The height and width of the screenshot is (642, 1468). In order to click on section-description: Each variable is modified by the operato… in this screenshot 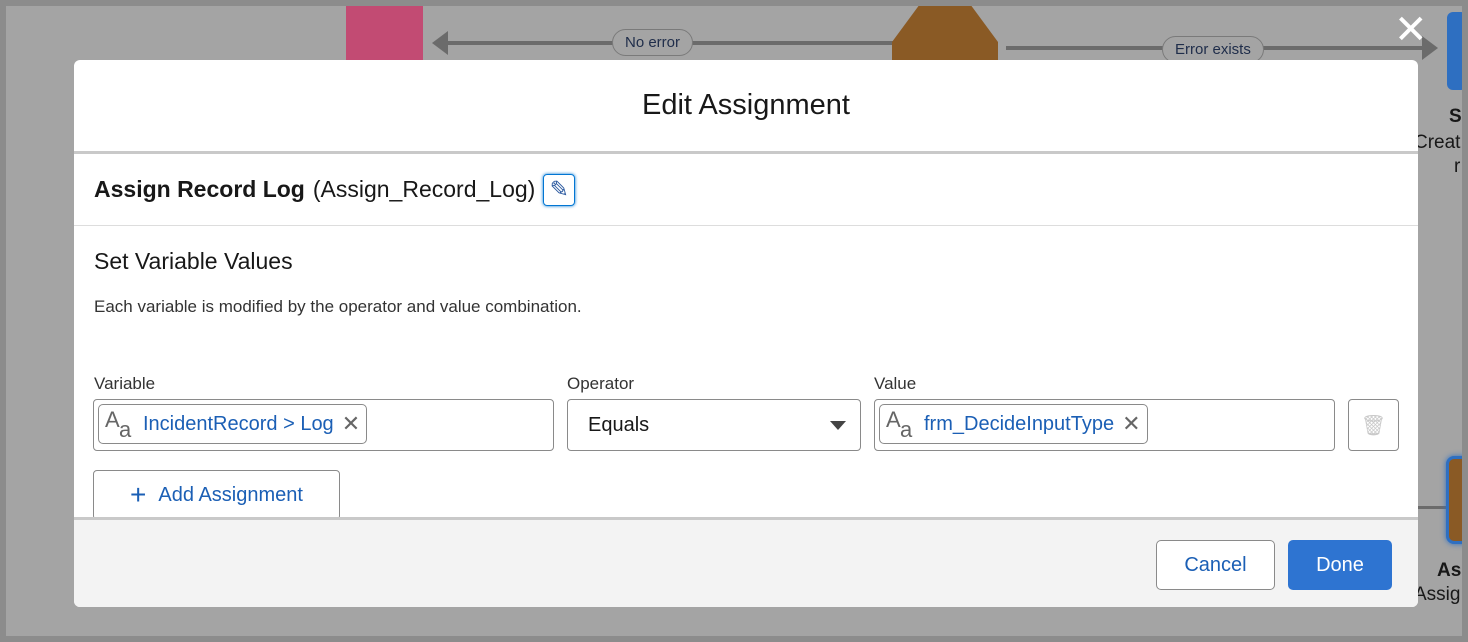, I will do `click(338, 306)`.